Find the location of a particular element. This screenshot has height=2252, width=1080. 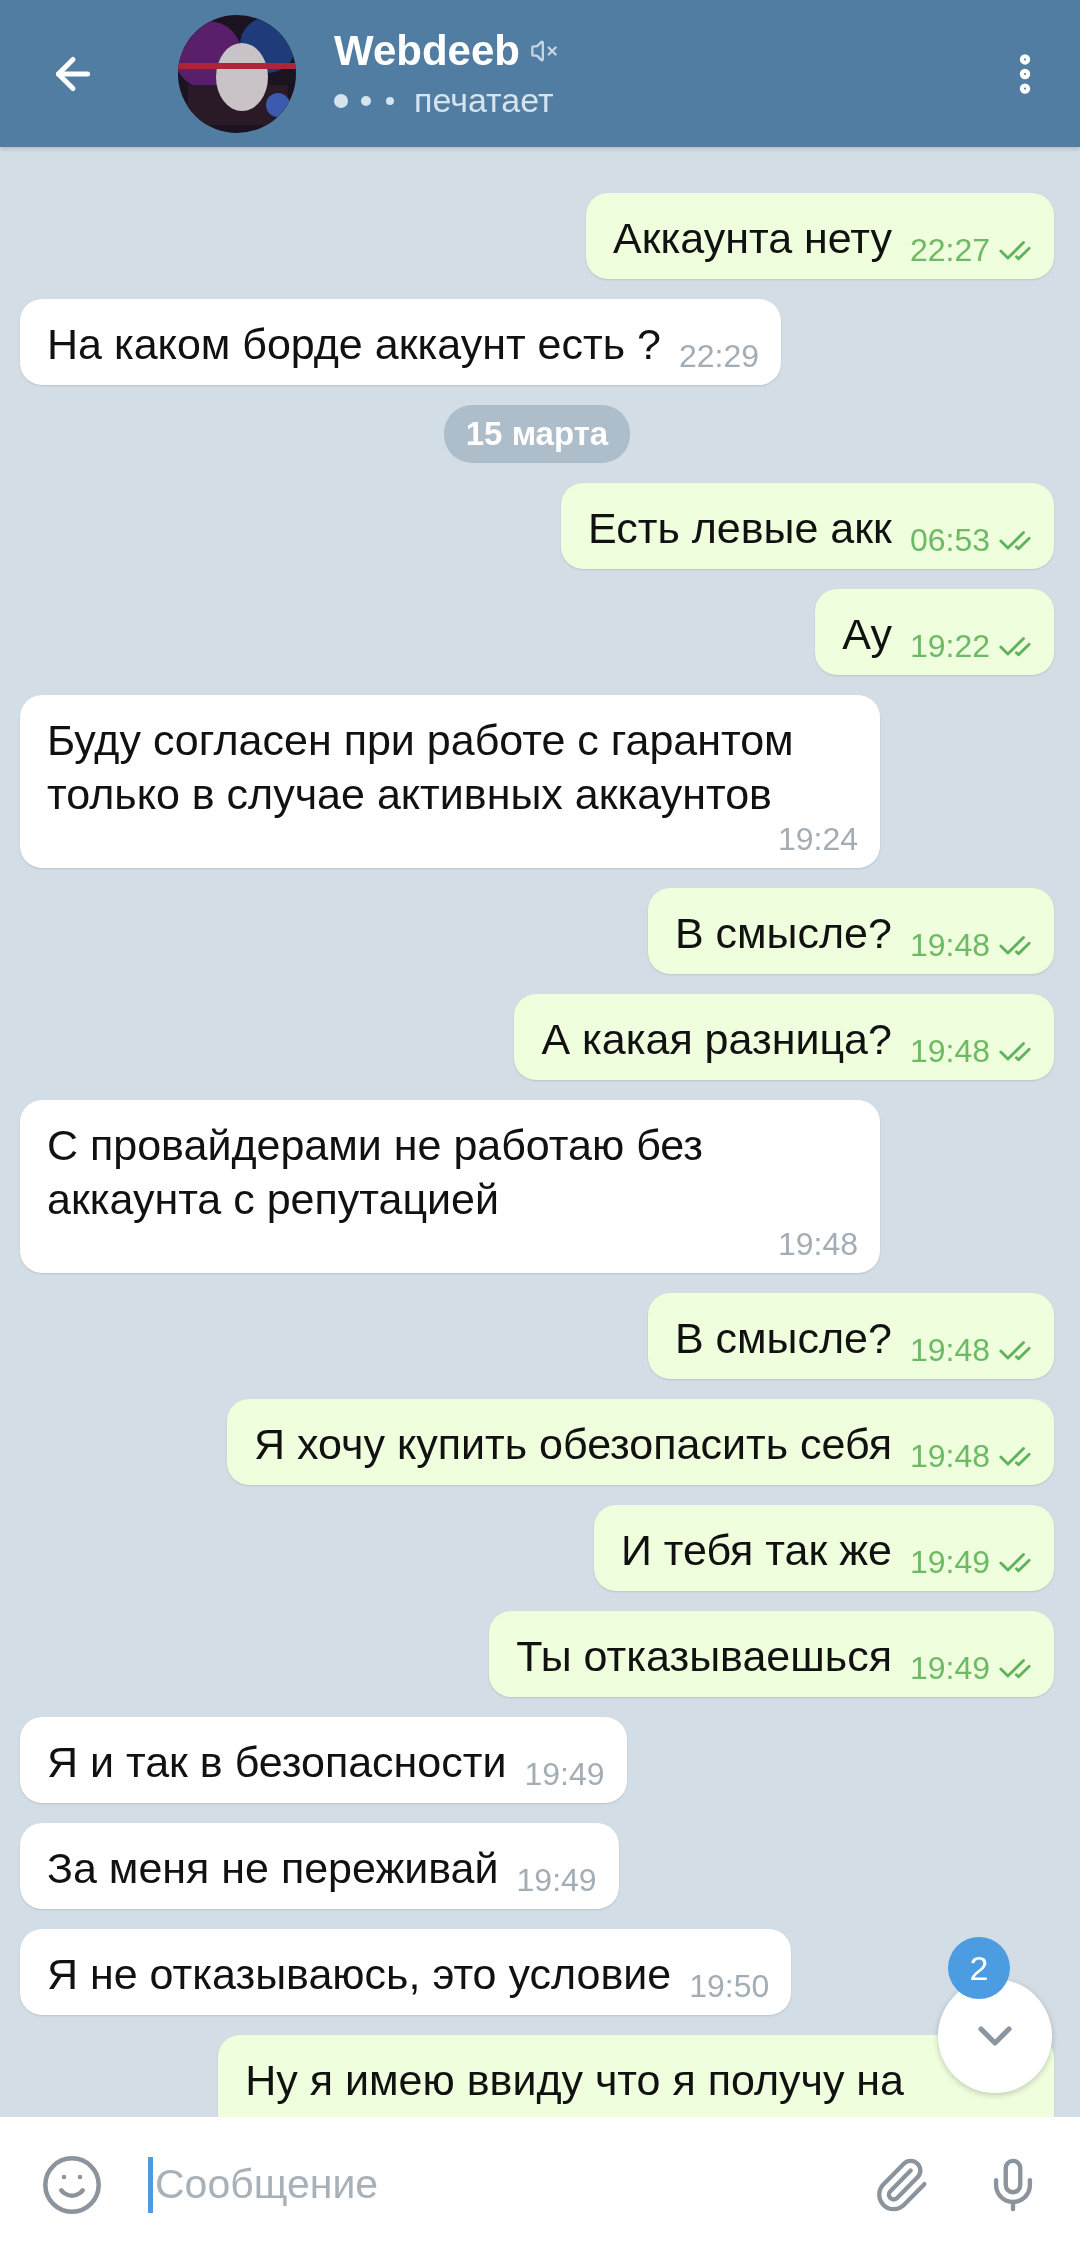

message-text: С провайдерами не работаю без аккаунта с репутацией is located at coordinates (375, 1172).